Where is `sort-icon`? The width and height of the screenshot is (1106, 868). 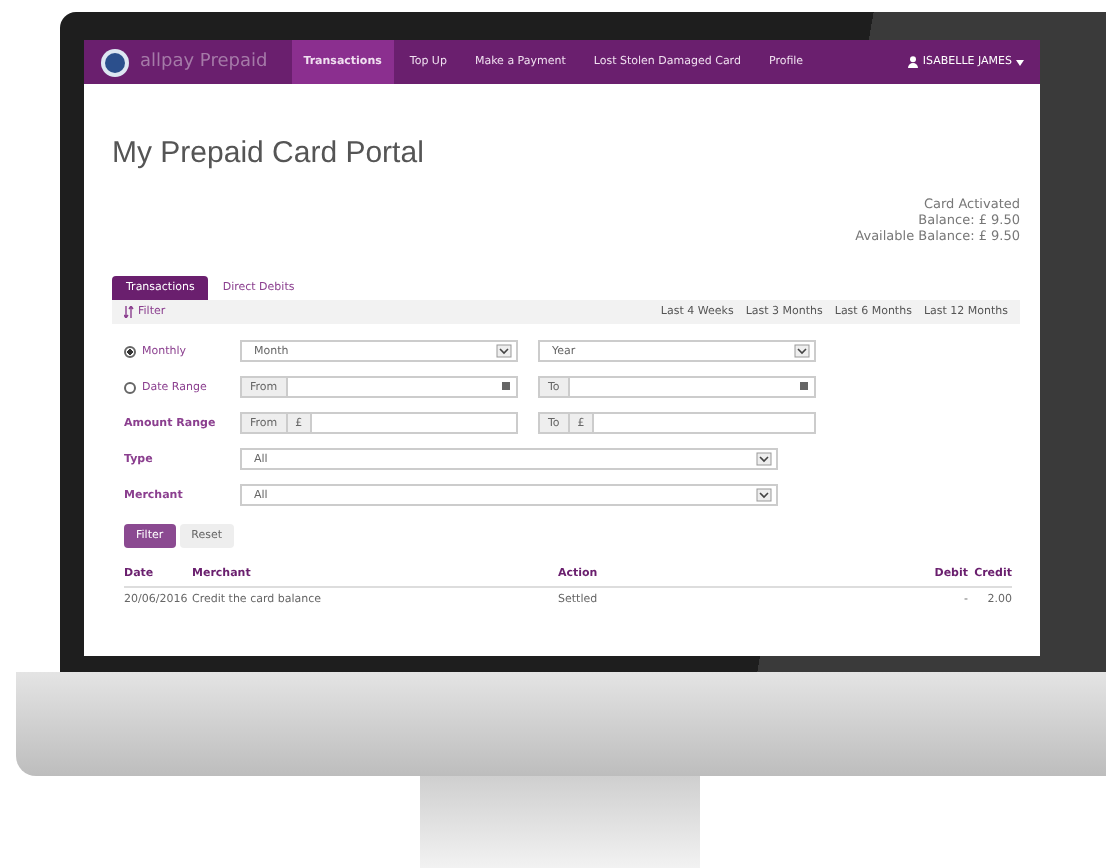 sort-icon is located at coordinates (129, 312).